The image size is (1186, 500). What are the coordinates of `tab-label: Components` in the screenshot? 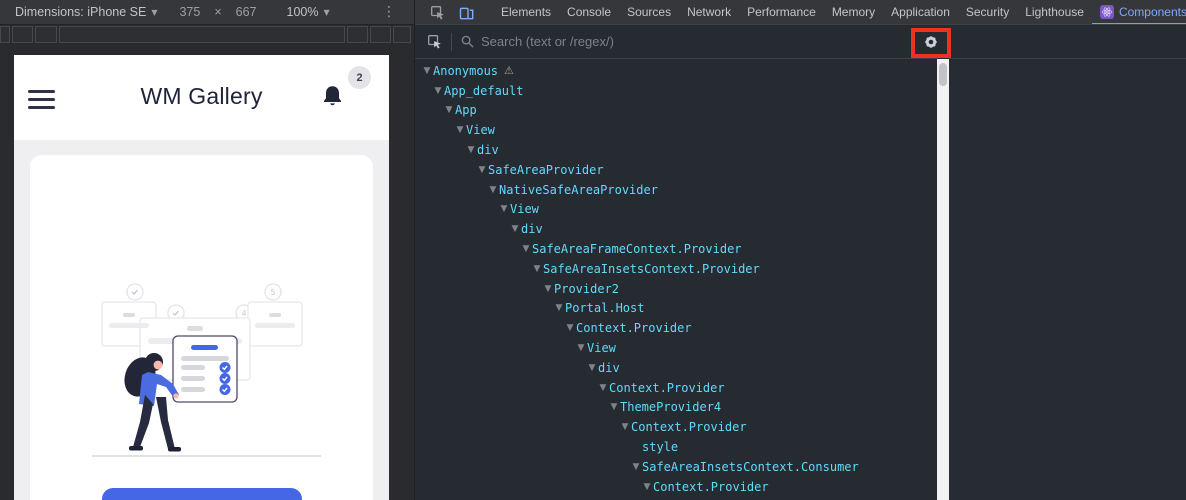 It's located at (1152, 11).